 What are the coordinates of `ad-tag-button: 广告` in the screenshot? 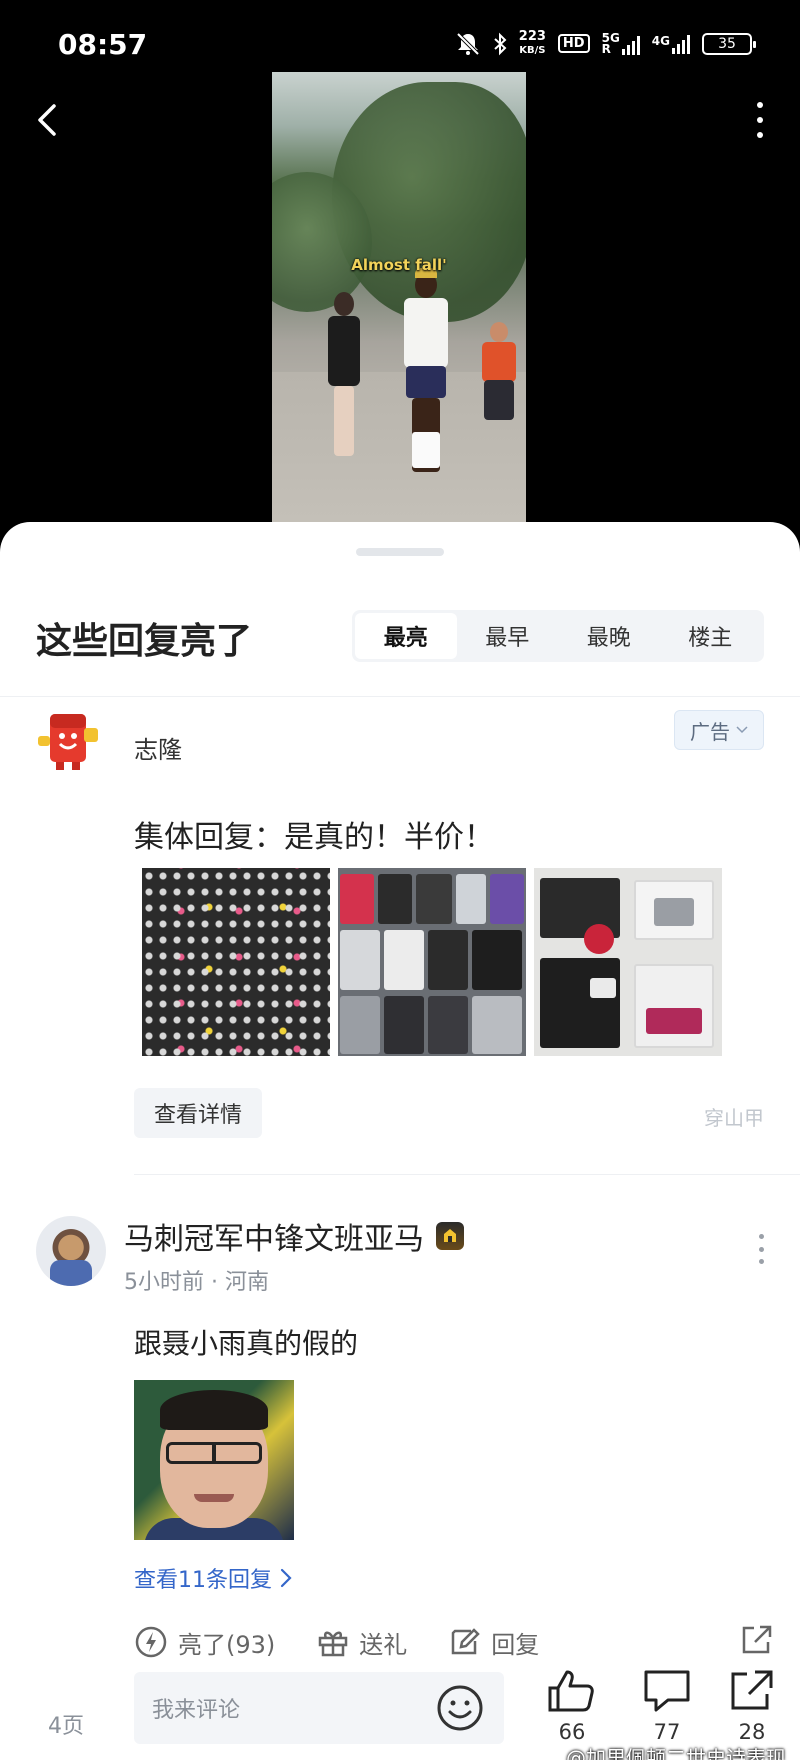 It's located at (719, 730).